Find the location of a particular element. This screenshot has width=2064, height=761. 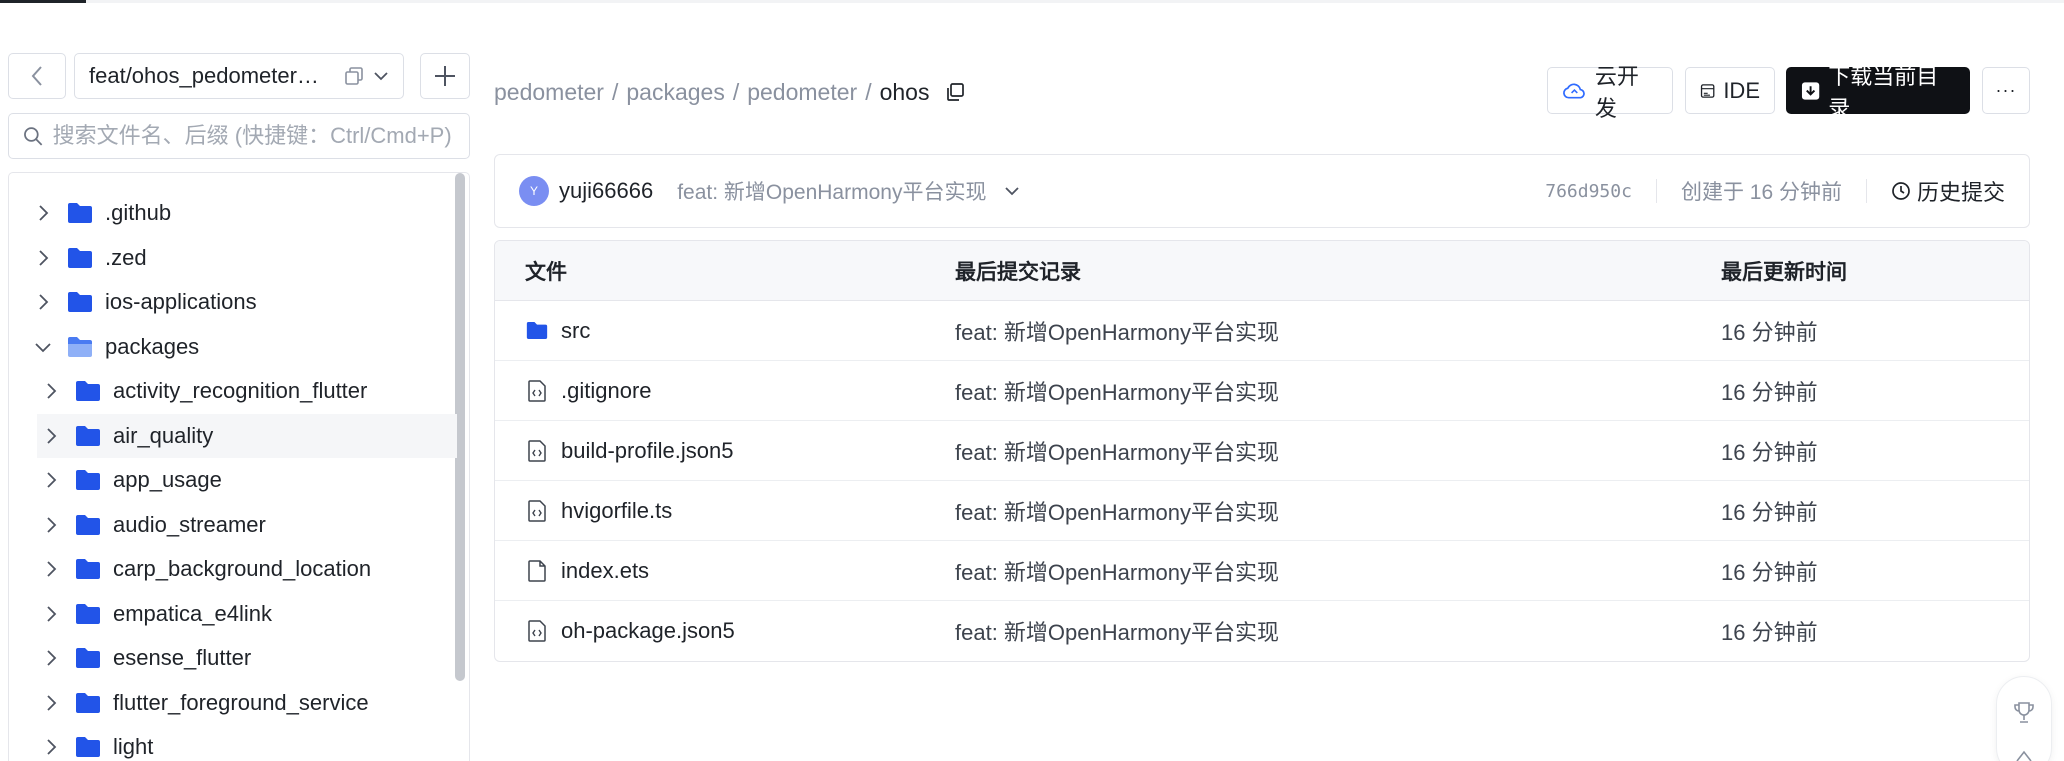

commit-message: feat: 新增OpenHarmony平台实现 is located at coordinates (831, 191).